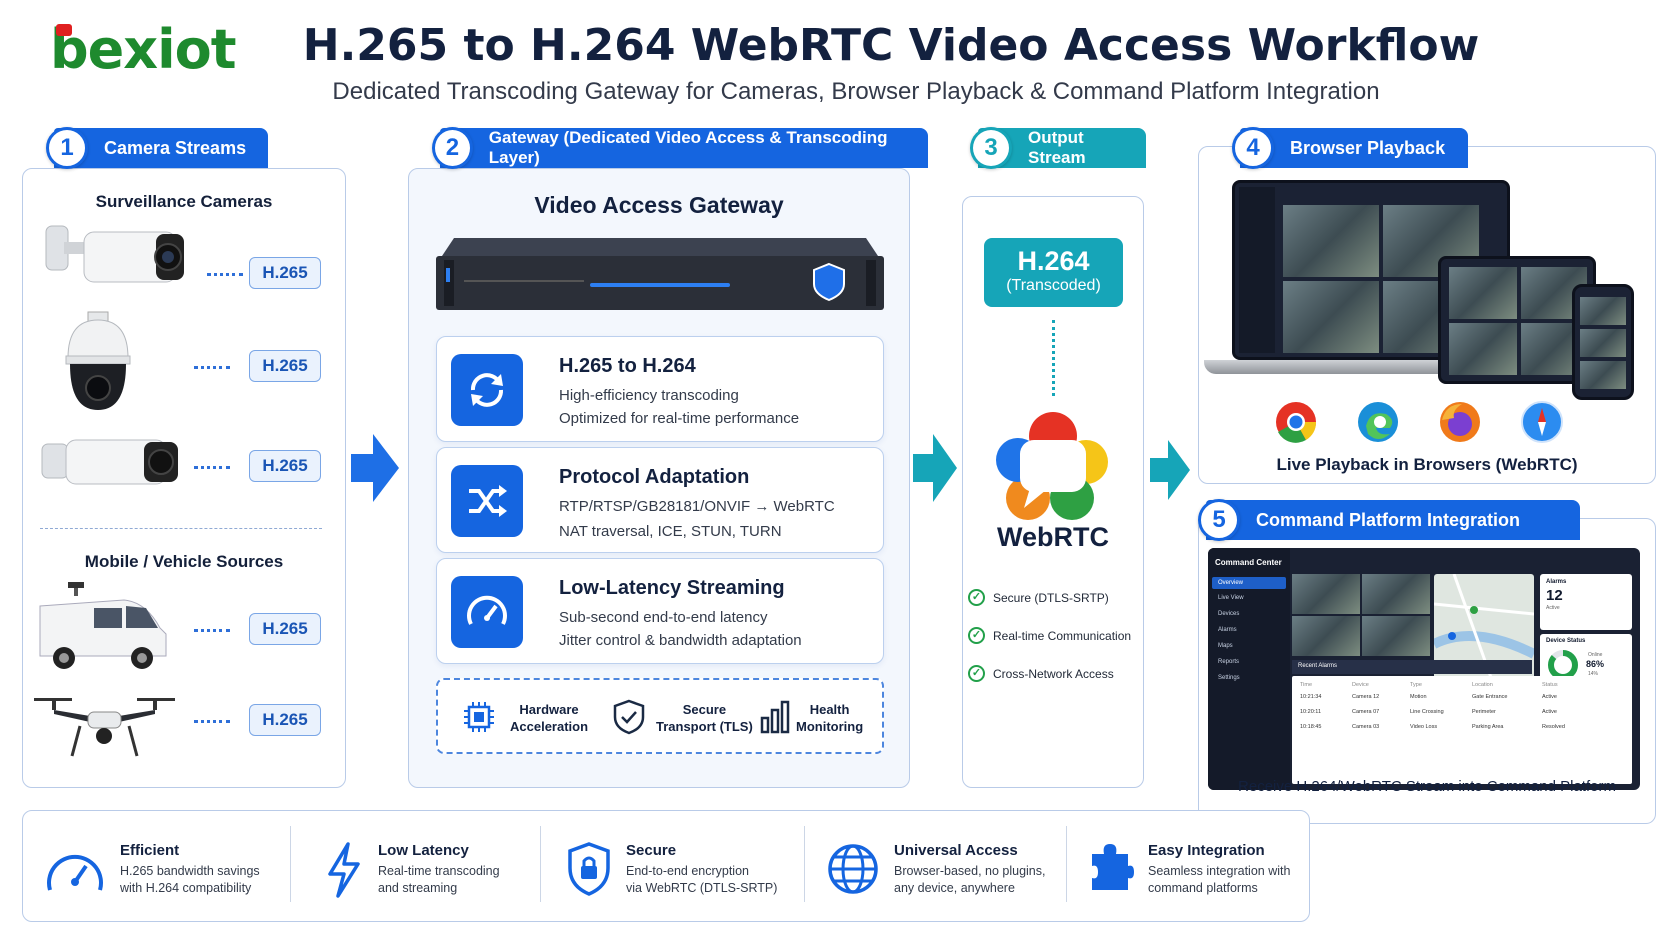 The width and height of the screenshot is (1672, 941). I want to click on step-5-tab: 5 Command Platform Integration, so click(1389, 520).